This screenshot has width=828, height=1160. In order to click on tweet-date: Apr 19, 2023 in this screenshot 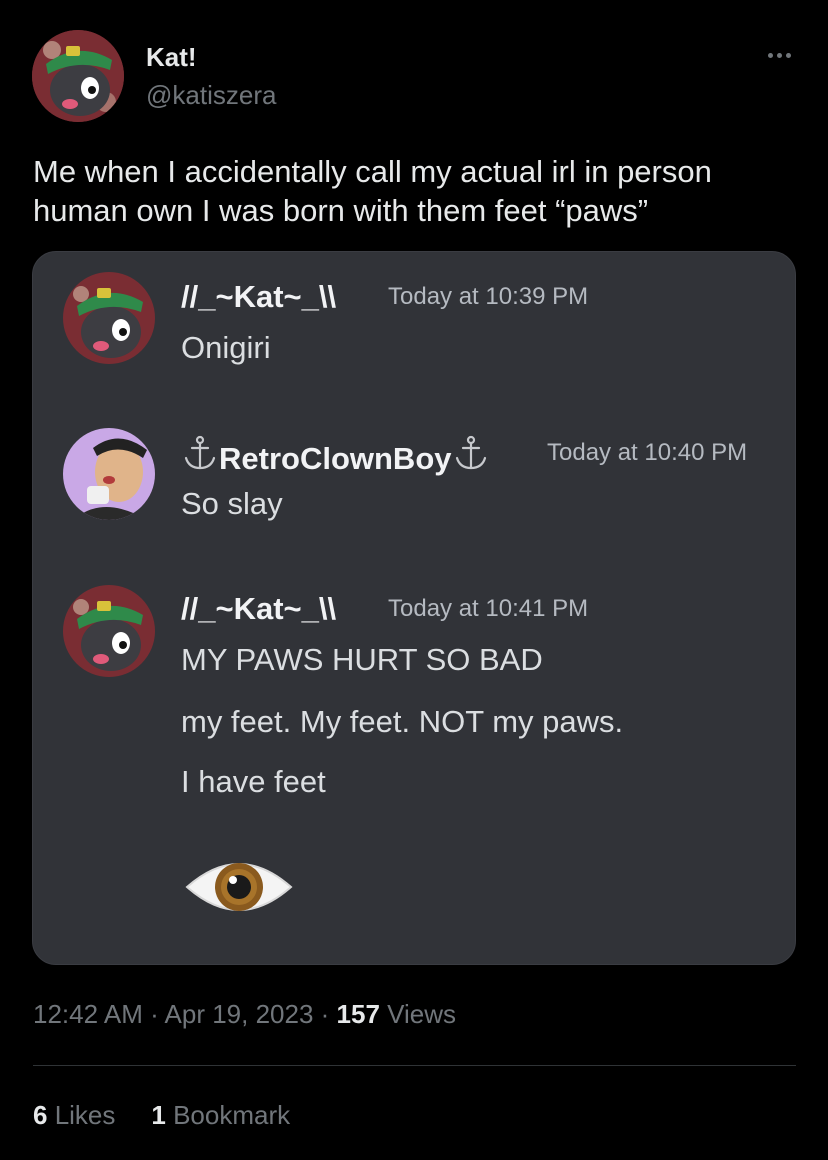, I will do `click(239, 1014)`.